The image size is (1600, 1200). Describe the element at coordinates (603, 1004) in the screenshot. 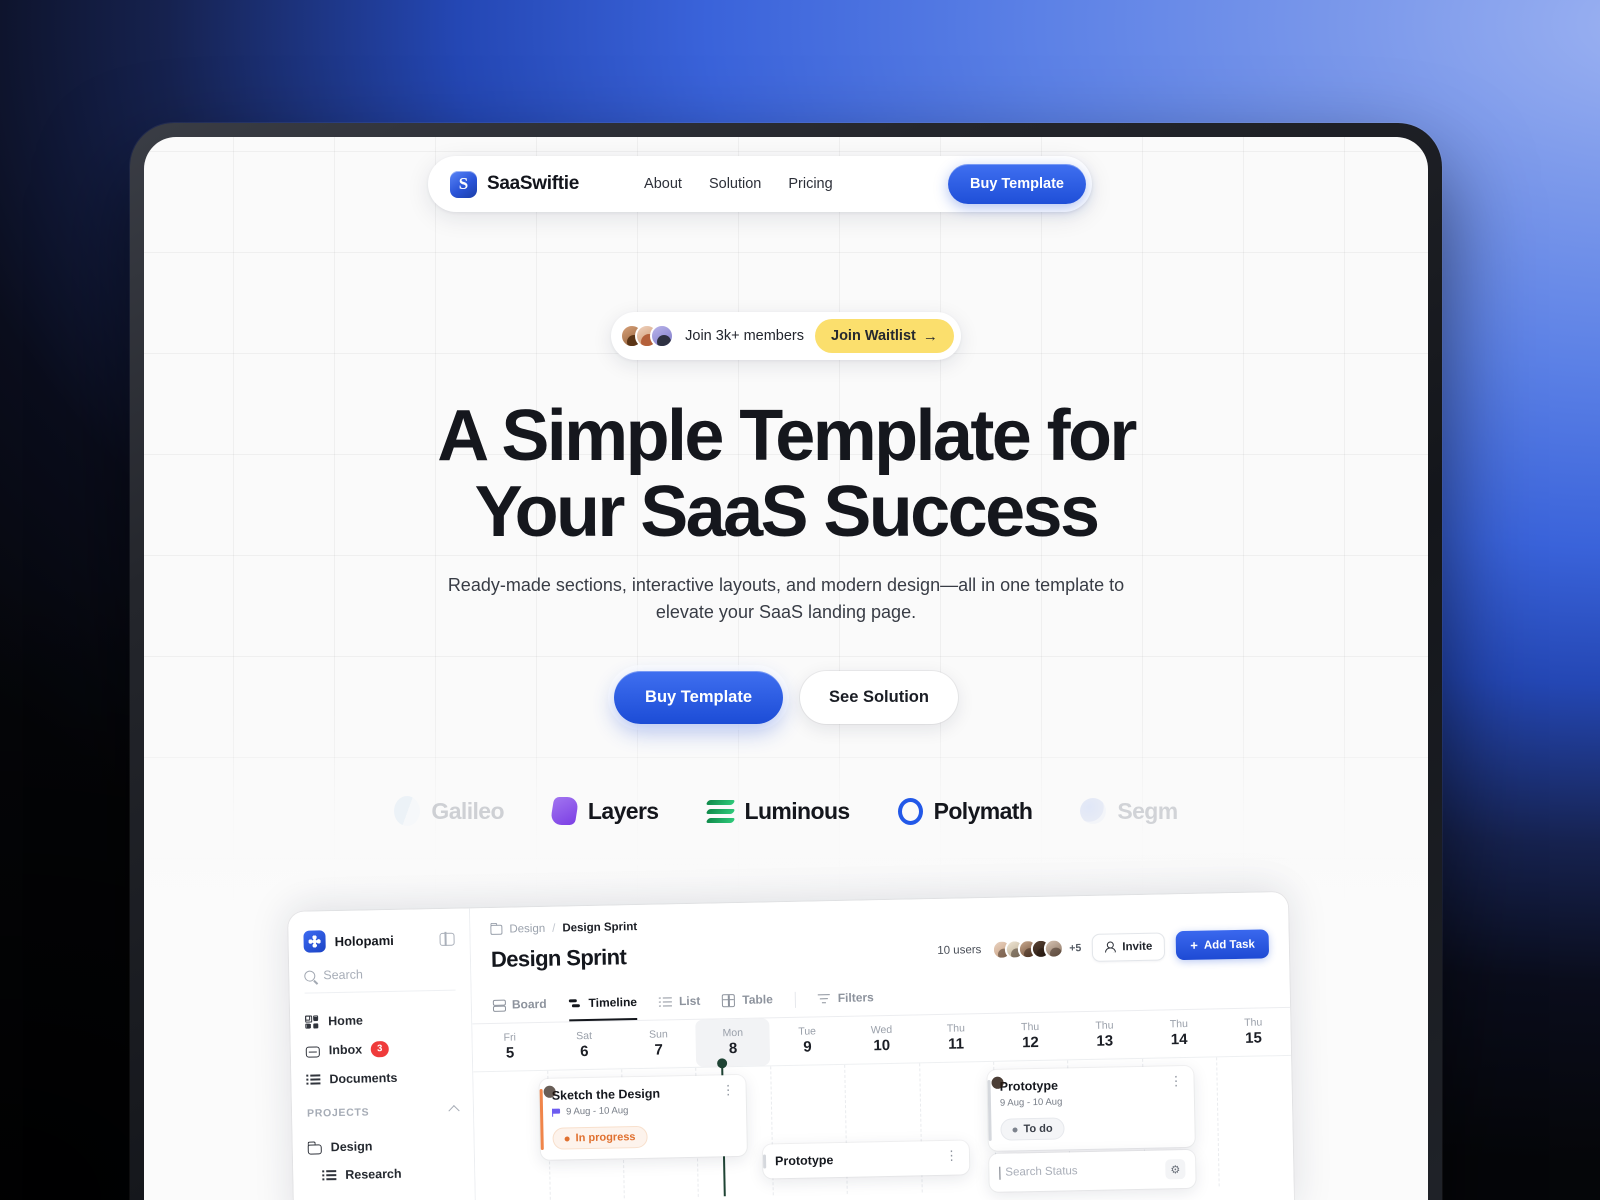

I see `tab-timeline: Timeline` at that location.